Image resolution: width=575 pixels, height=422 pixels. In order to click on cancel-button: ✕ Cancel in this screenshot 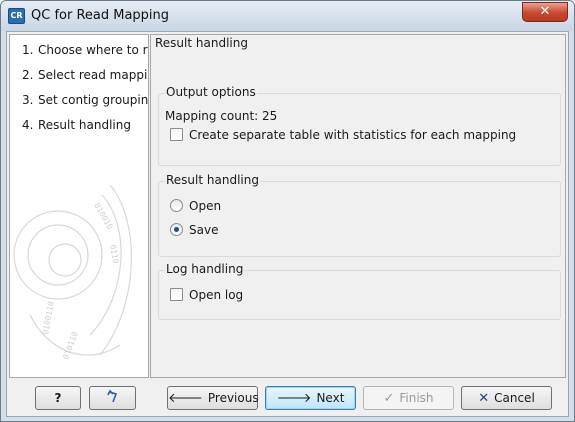, I will do `click(506, 398)`.